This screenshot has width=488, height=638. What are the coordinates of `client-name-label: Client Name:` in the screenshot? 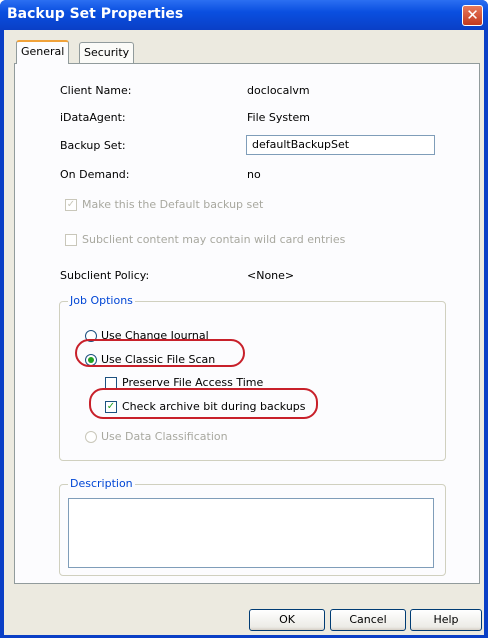 It's located at (96, 90).